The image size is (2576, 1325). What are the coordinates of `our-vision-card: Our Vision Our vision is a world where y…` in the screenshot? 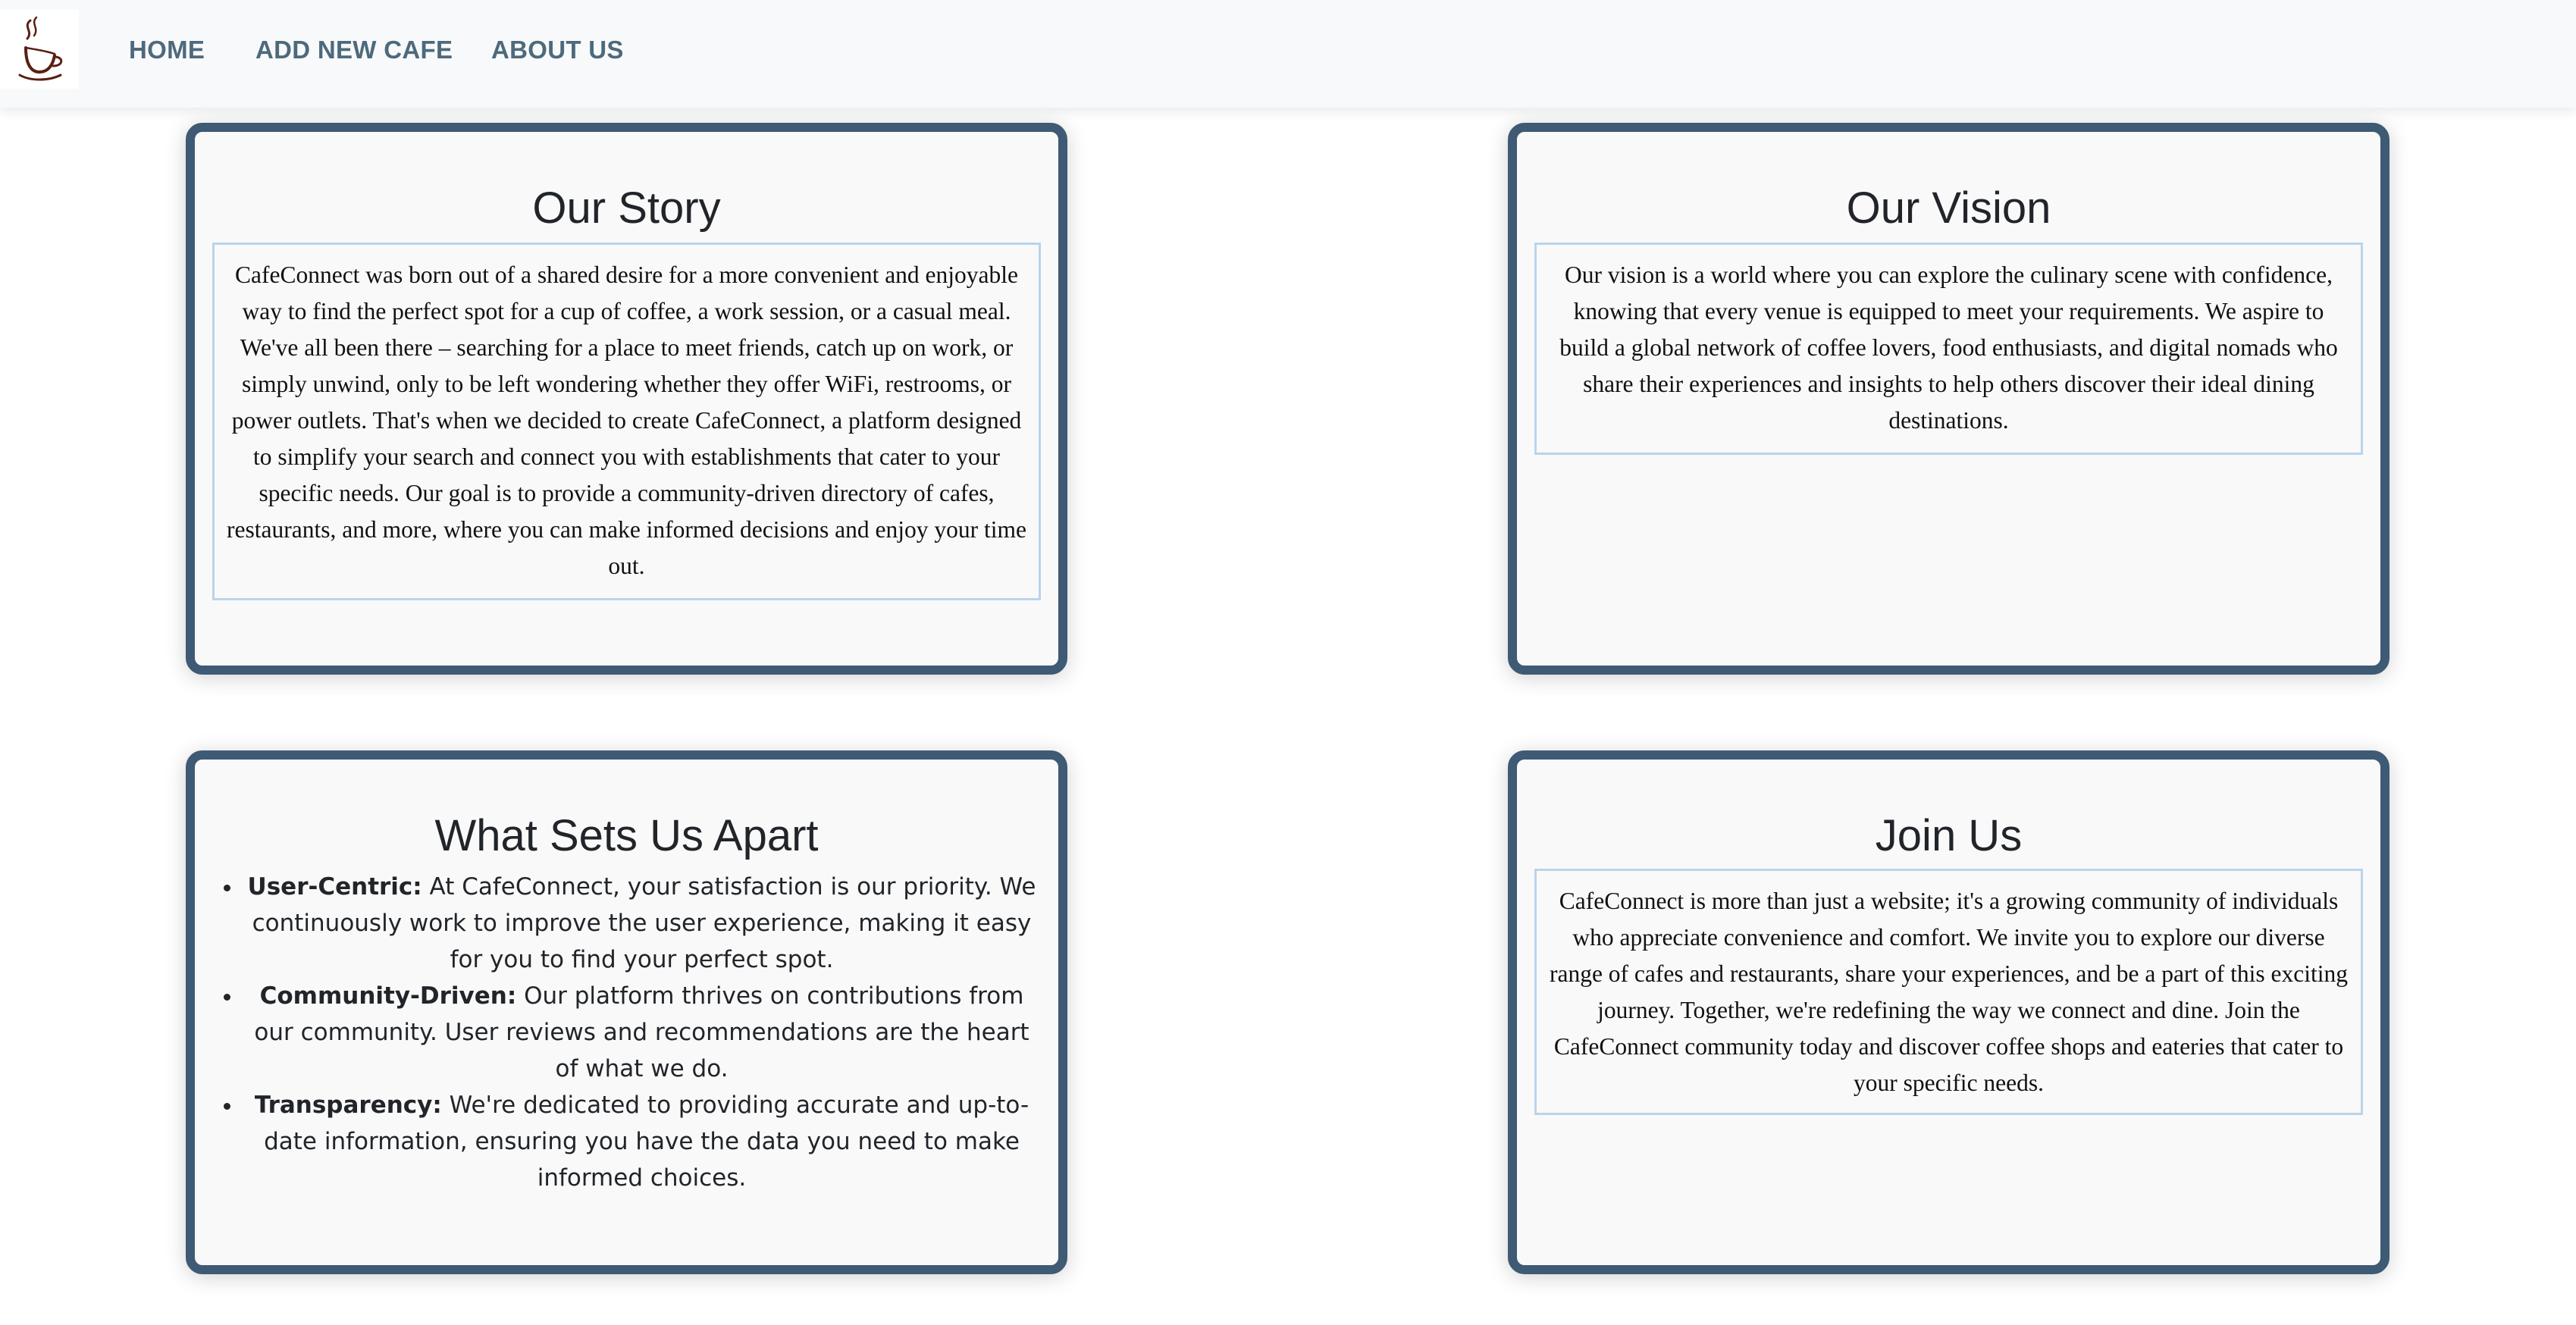 It's located at (1949, 399).